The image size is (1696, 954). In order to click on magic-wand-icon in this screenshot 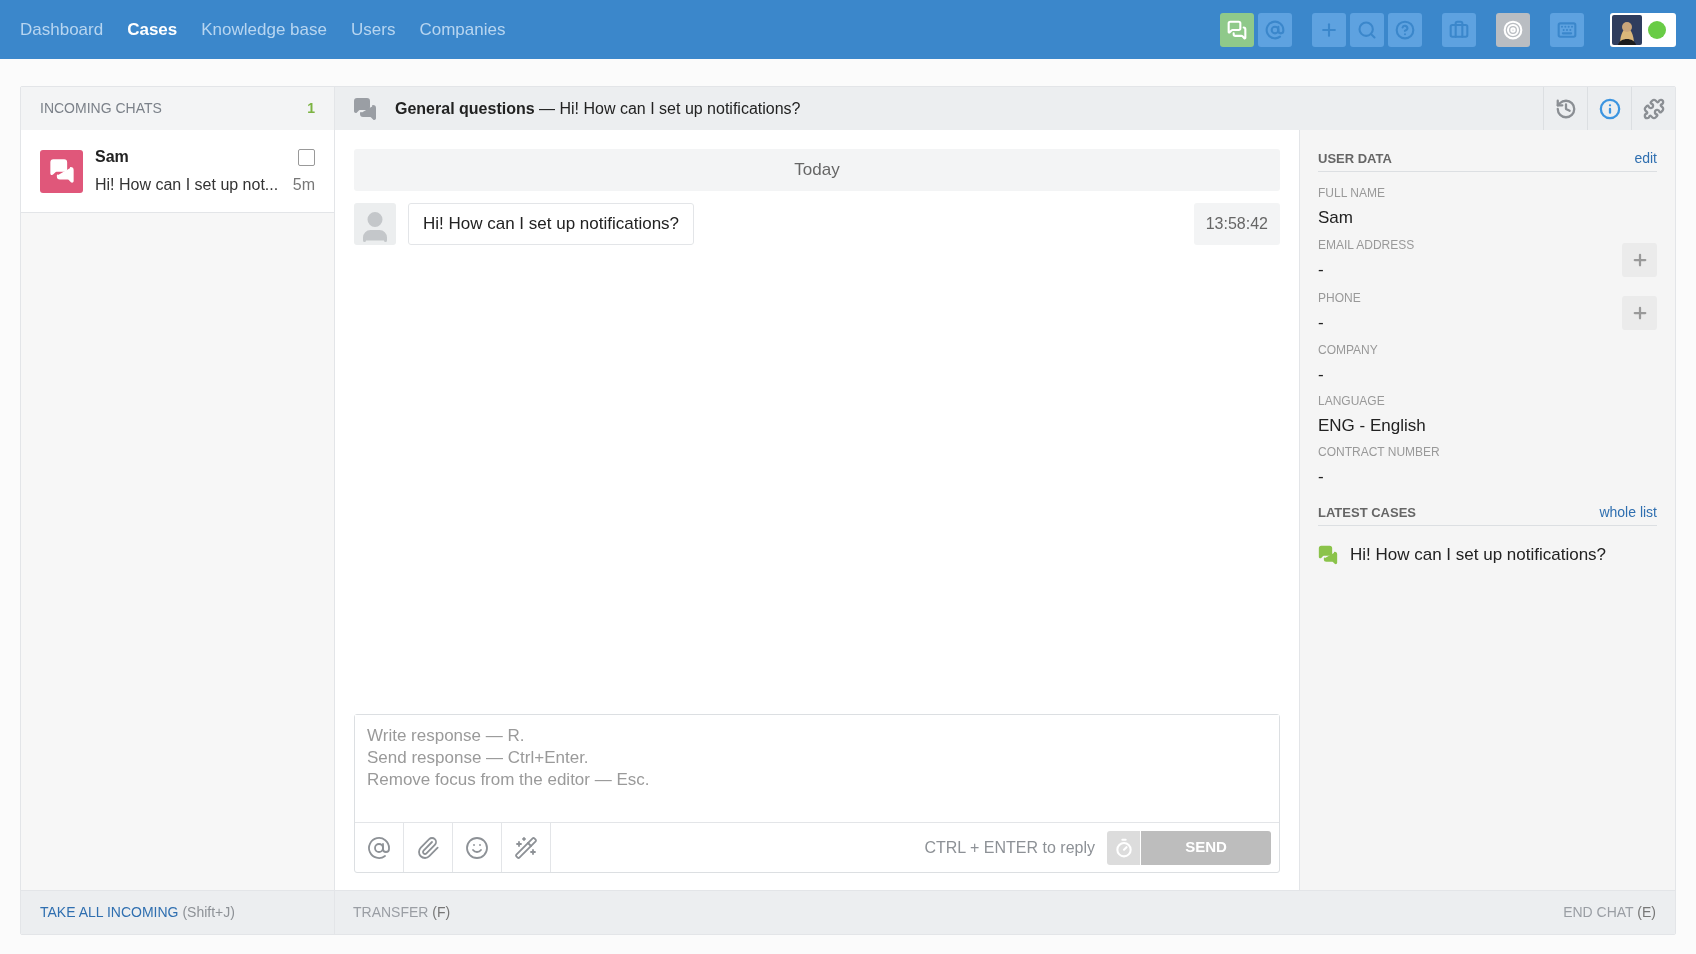, I will do `click(526, 847)`.